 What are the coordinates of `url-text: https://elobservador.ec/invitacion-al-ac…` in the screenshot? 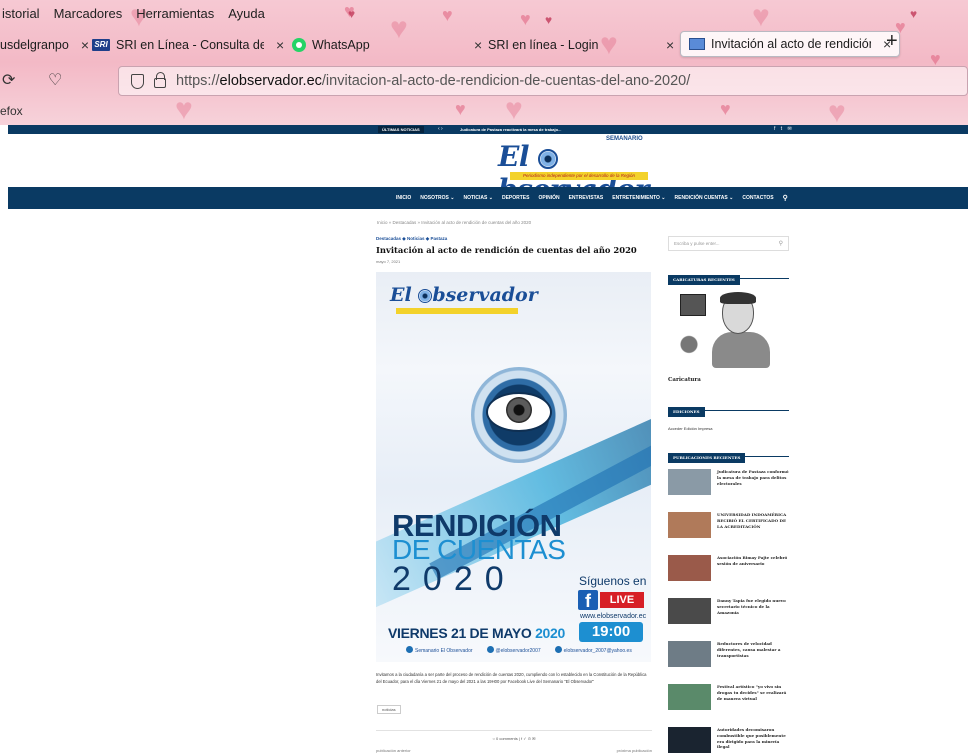 It's located at (433, 81).